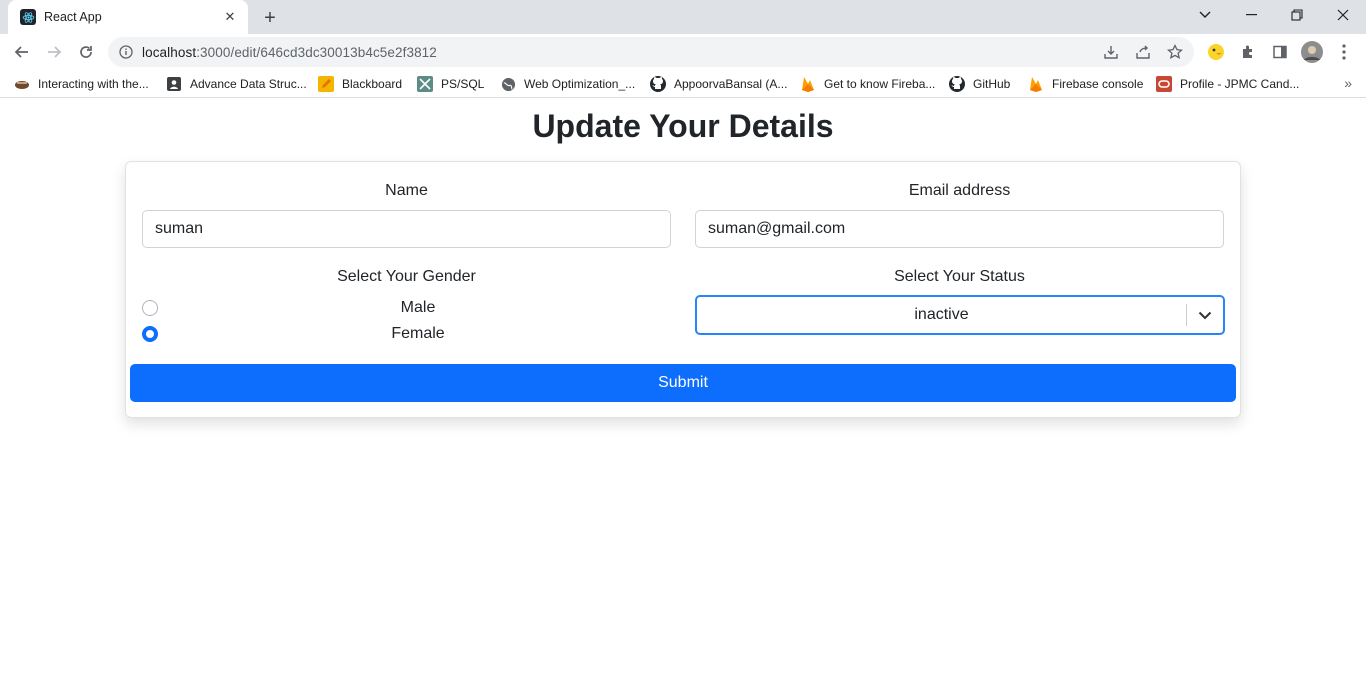 This screenshot has width=1366, height=693. I want to click on status-select: inactive, so click(960, 315).